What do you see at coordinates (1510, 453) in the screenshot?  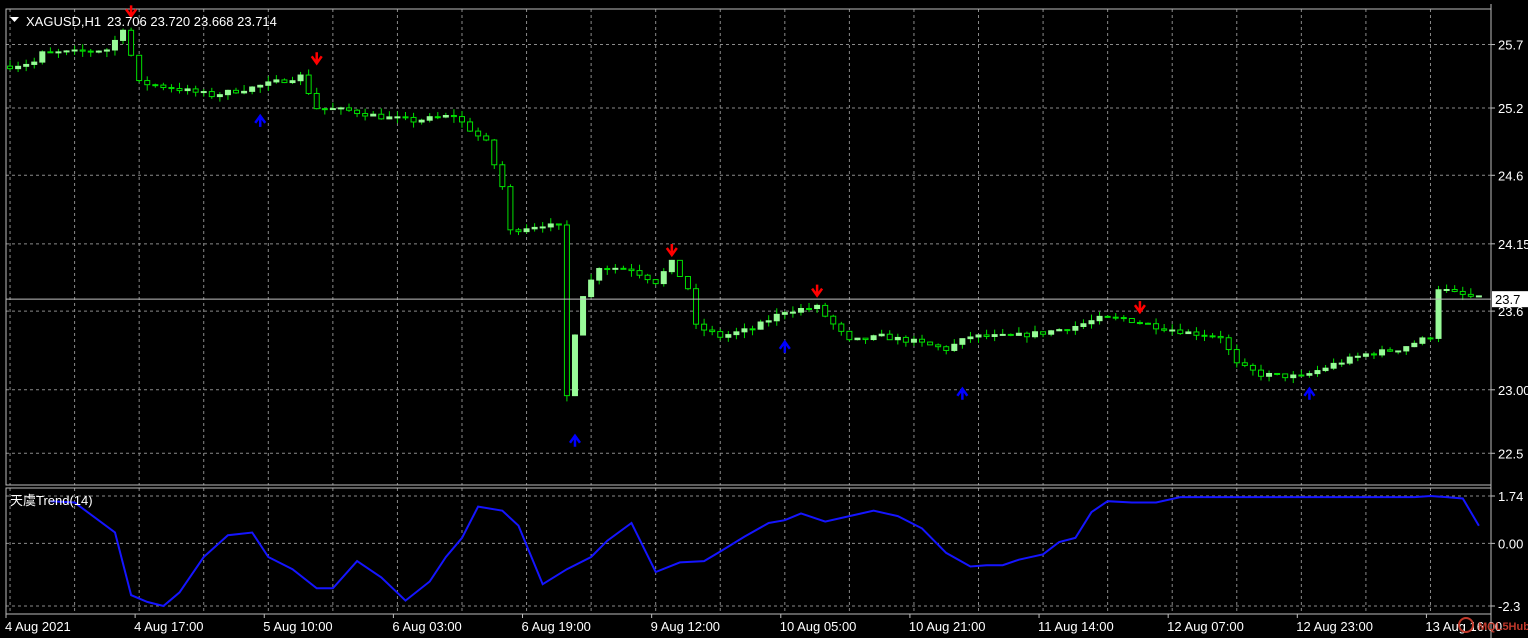 I see `price-tick-label: 22.5` at bounding box center [1510, 453].